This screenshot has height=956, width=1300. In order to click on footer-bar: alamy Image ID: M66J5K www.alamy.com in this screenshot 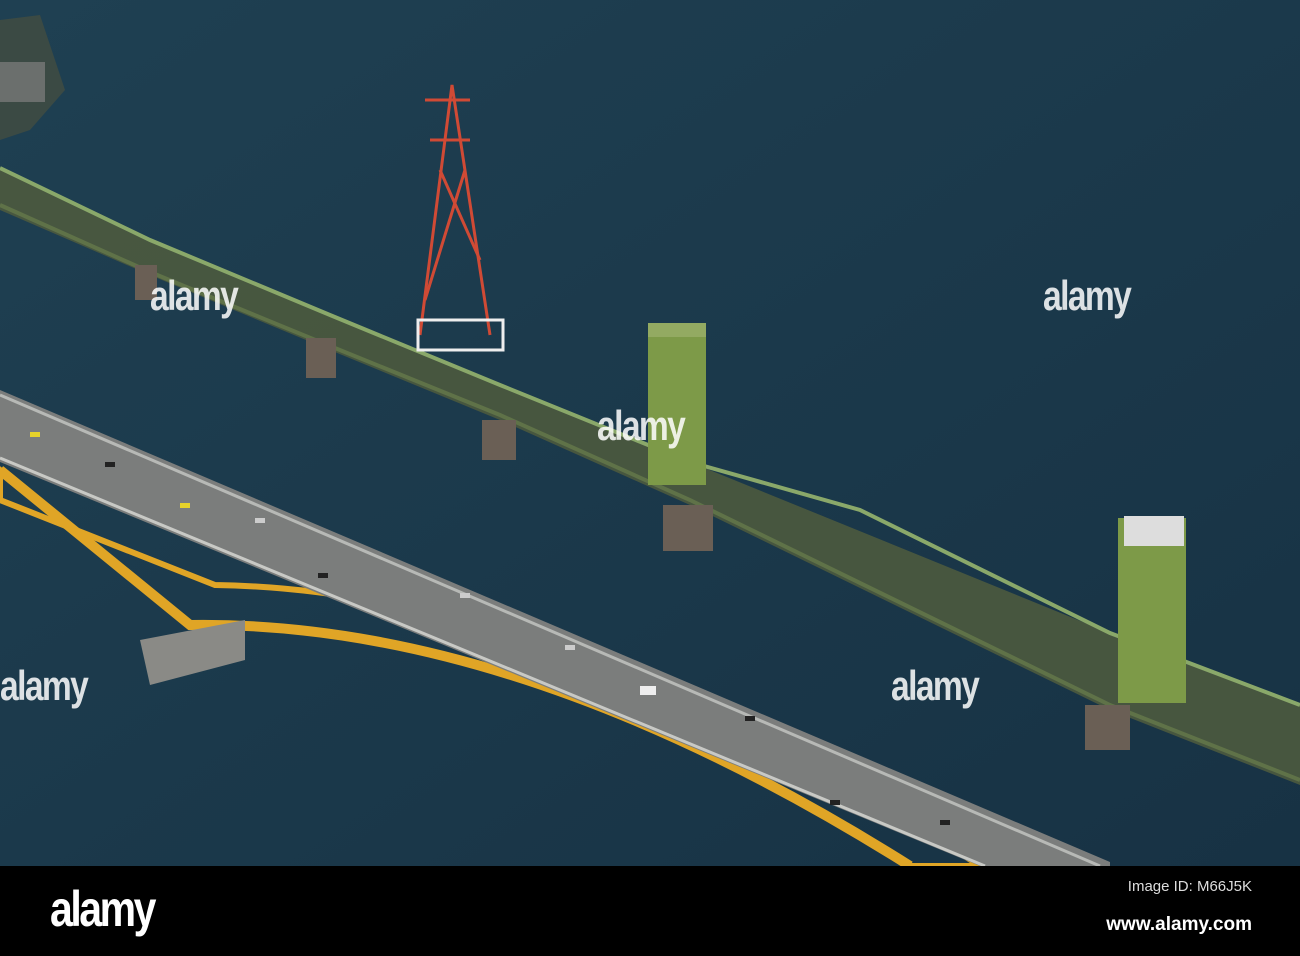, I will do `click(650, 911)`.